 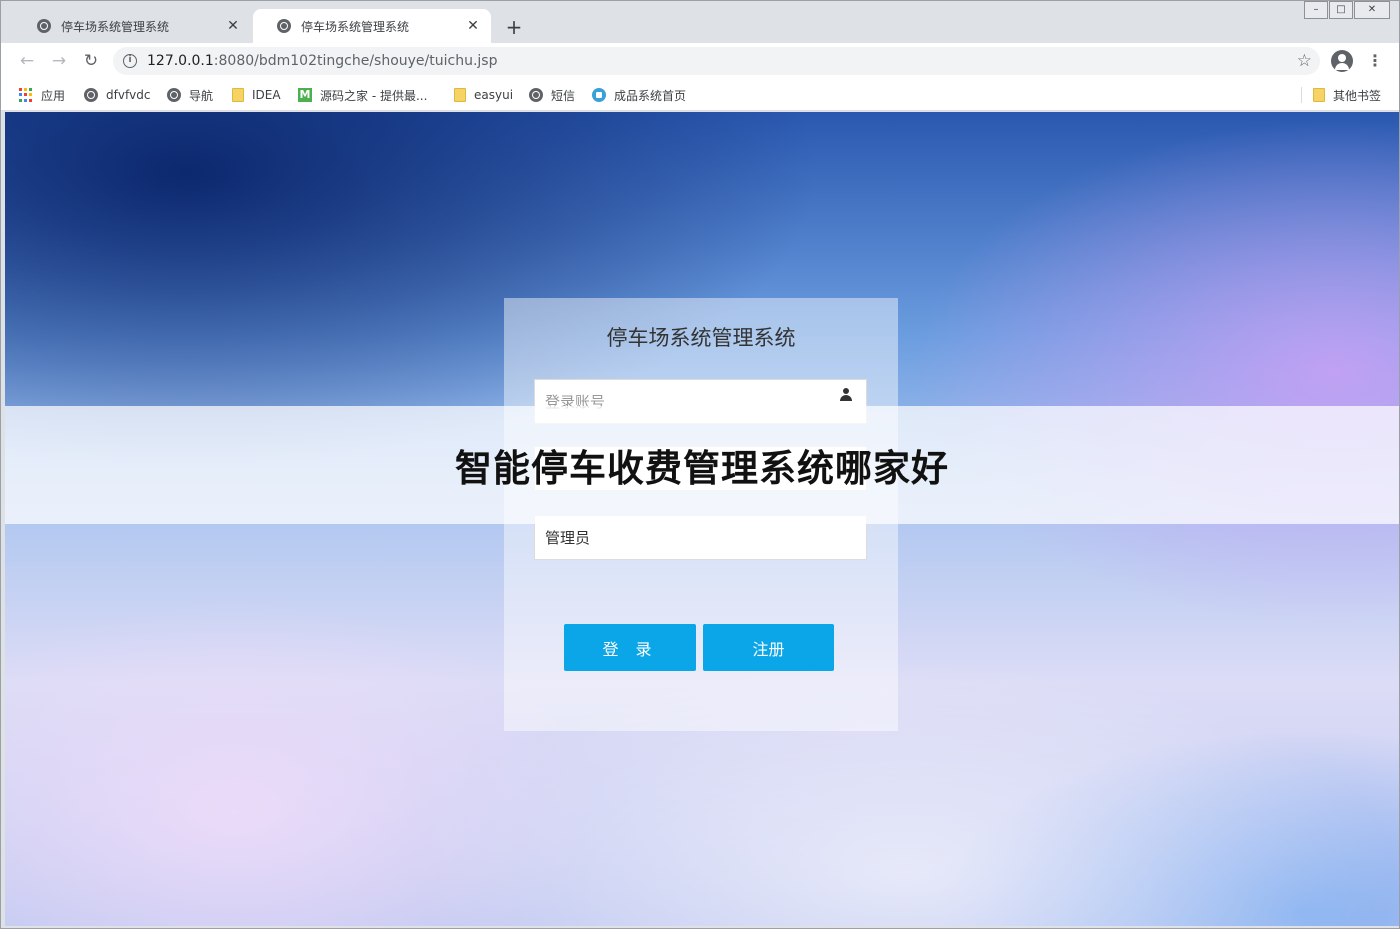 I want to click on maximize-button: □, so click(x=1341, y=10).